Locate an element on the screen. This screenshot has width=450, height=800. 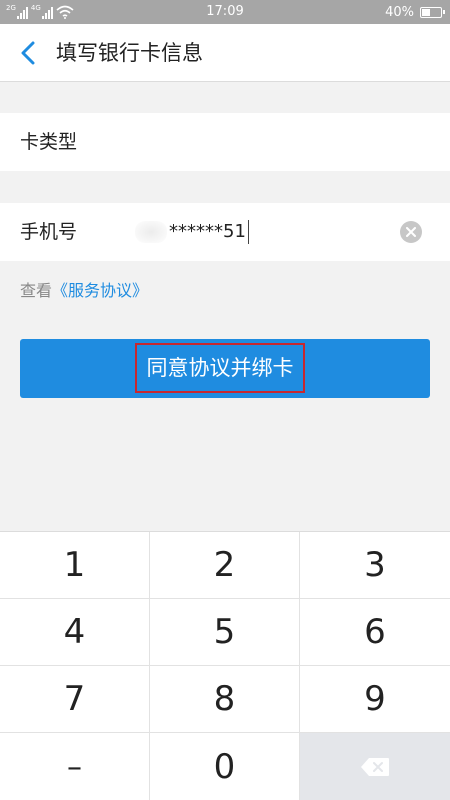
phone-row: 手机号 ******51 is located at coordinates (225, 232).